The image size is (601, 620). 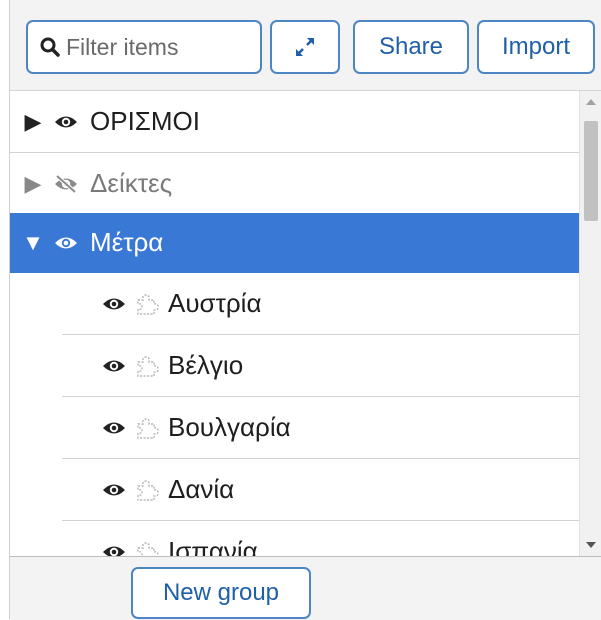 I want to click on tree-group-row-selected: ▼ Μέτρα, so click(x=294, y=243).